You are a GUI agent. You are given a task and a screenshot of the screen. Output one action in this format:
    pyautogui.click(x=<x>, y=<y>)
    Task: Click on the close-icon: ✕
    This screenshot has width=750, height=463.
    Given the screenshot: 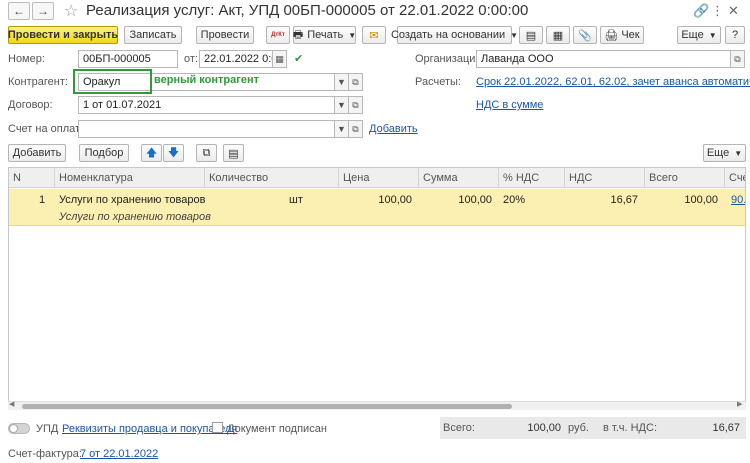 What is the action you would take?
    pyautogui.click(x=733, y=11)
    